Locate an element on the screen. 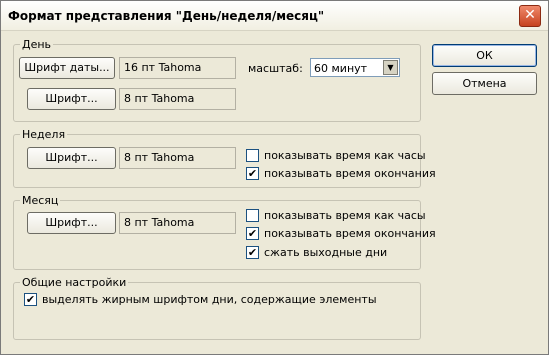 The image size is (549, 355). close-button: ✕ is located at coordinates (530, 16).